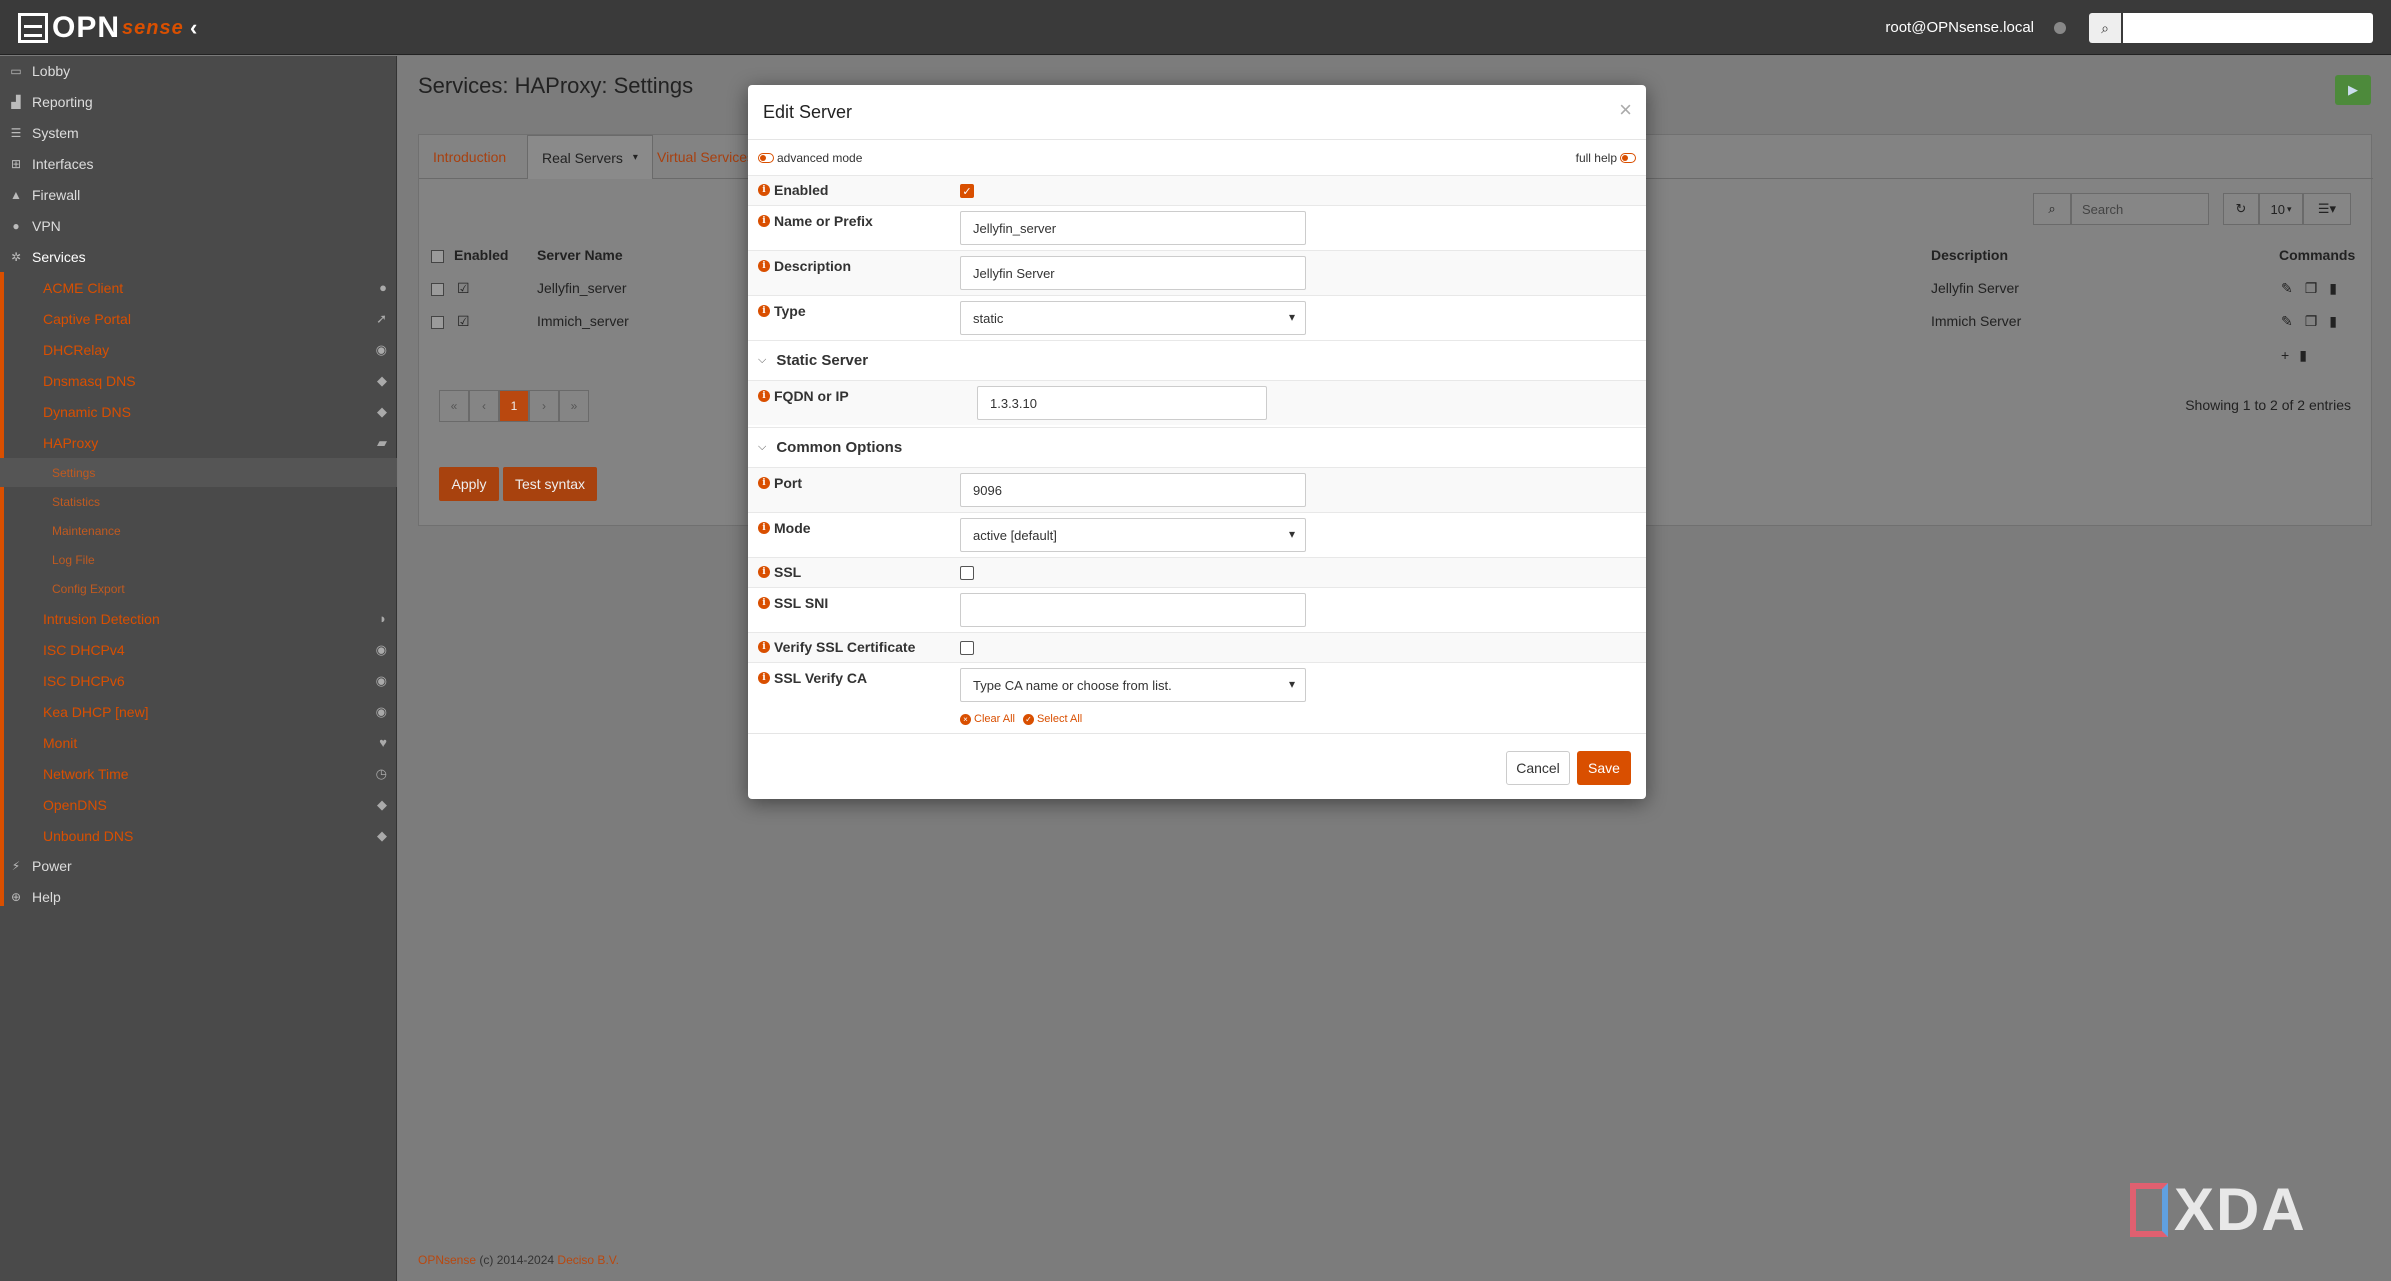  I want to click on column-enabled: Enabled, so click(481, 255).